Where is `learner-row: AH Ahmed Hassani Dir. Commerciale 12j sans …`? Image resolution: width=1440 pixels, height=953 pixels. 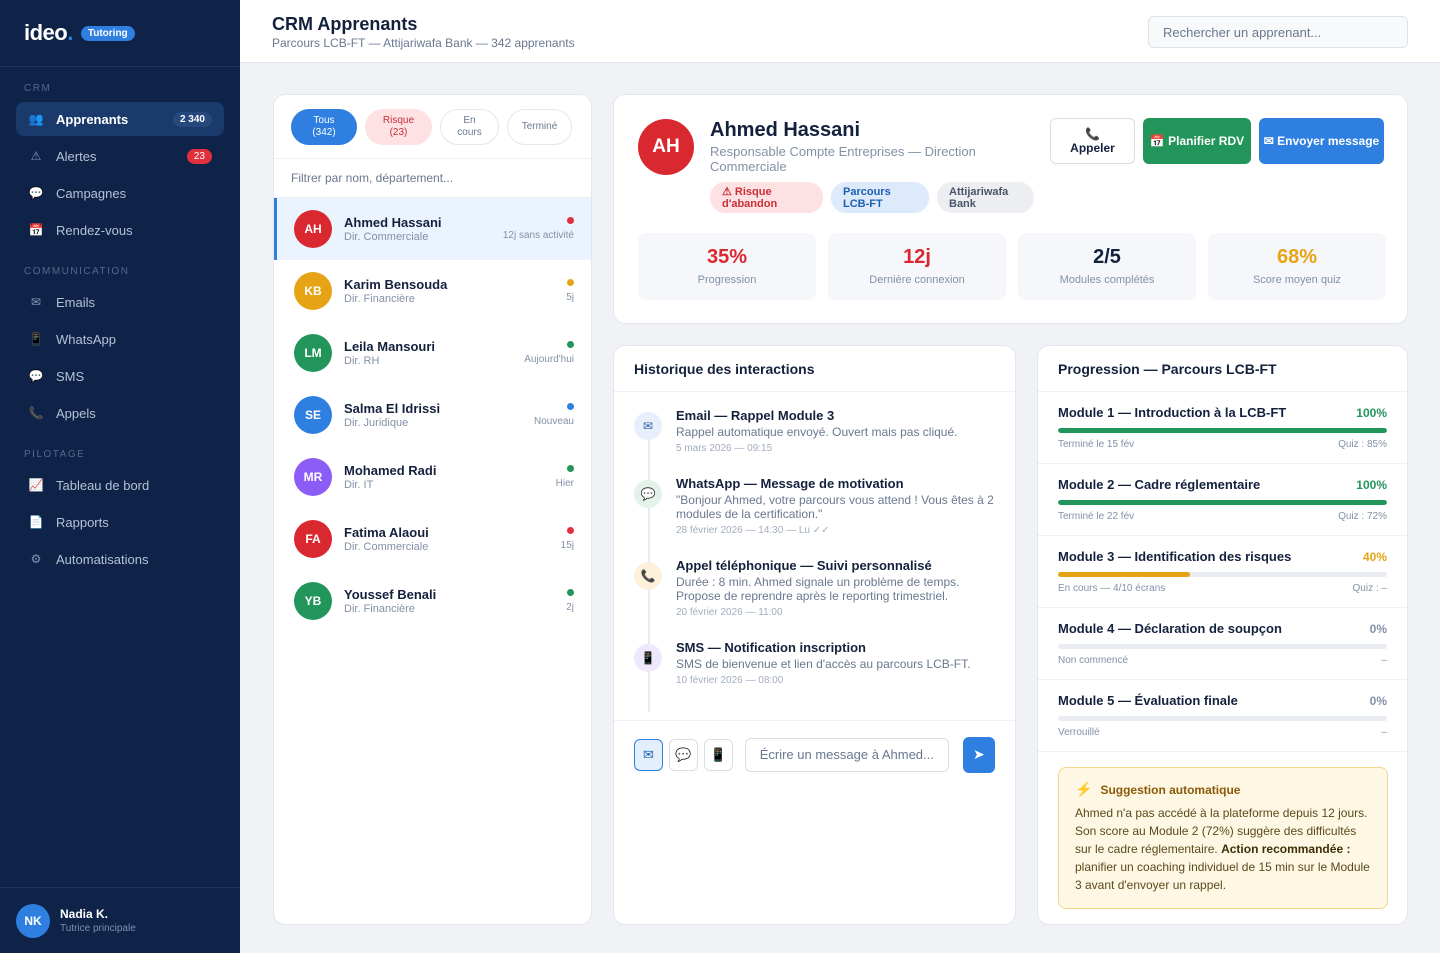 learner-row: AH Ahmed Hassani Dir. Commerciale 12j sans … is located at coordinates (432, 229).